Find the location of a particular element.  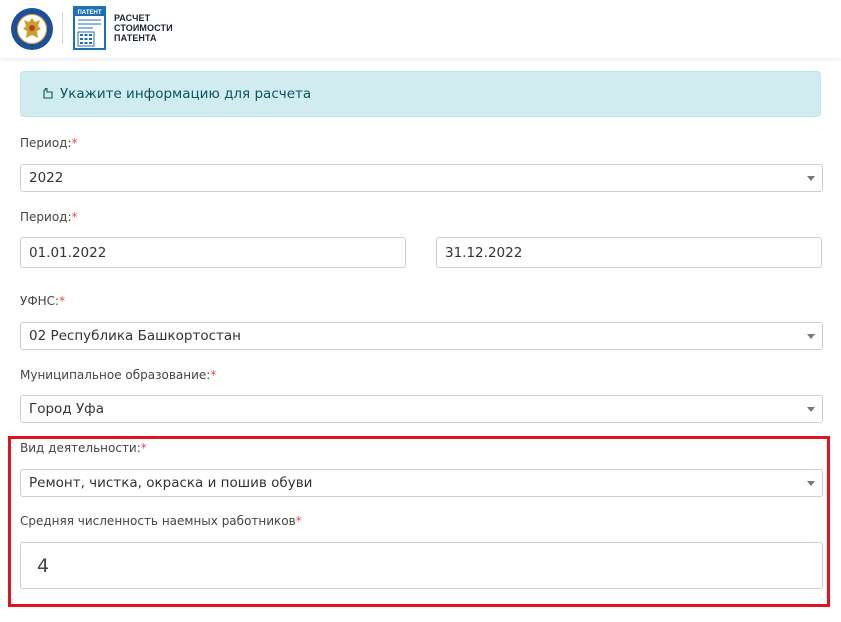

brand-line-1: РАСЧЕТ is located at coordinates (132, 18).